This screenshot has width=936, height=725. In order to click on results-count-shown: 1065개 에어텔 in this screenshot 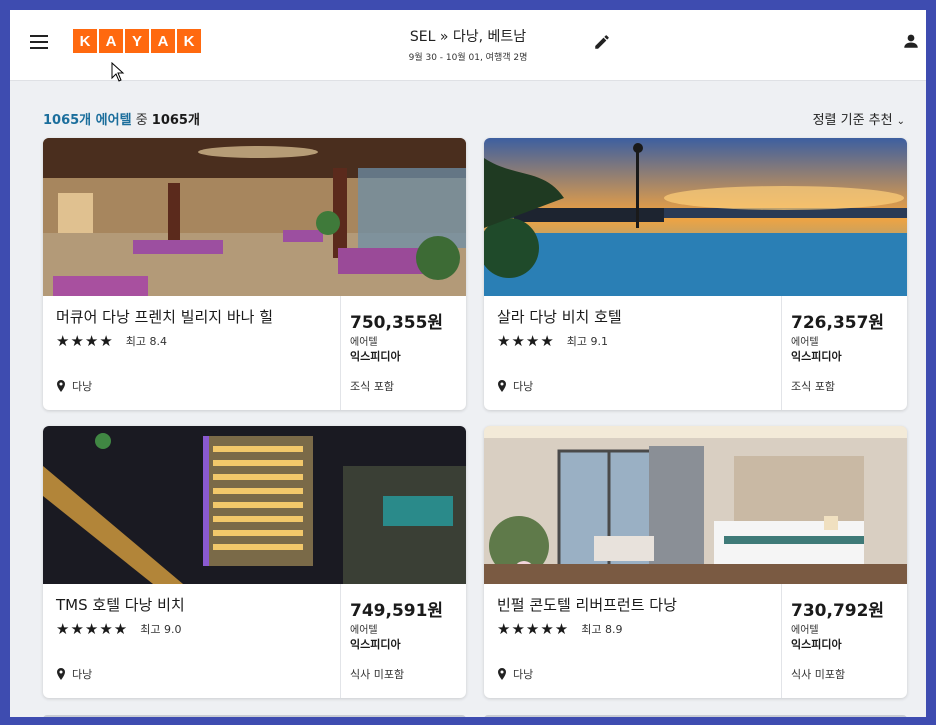, I will do `click(87, 120)`.